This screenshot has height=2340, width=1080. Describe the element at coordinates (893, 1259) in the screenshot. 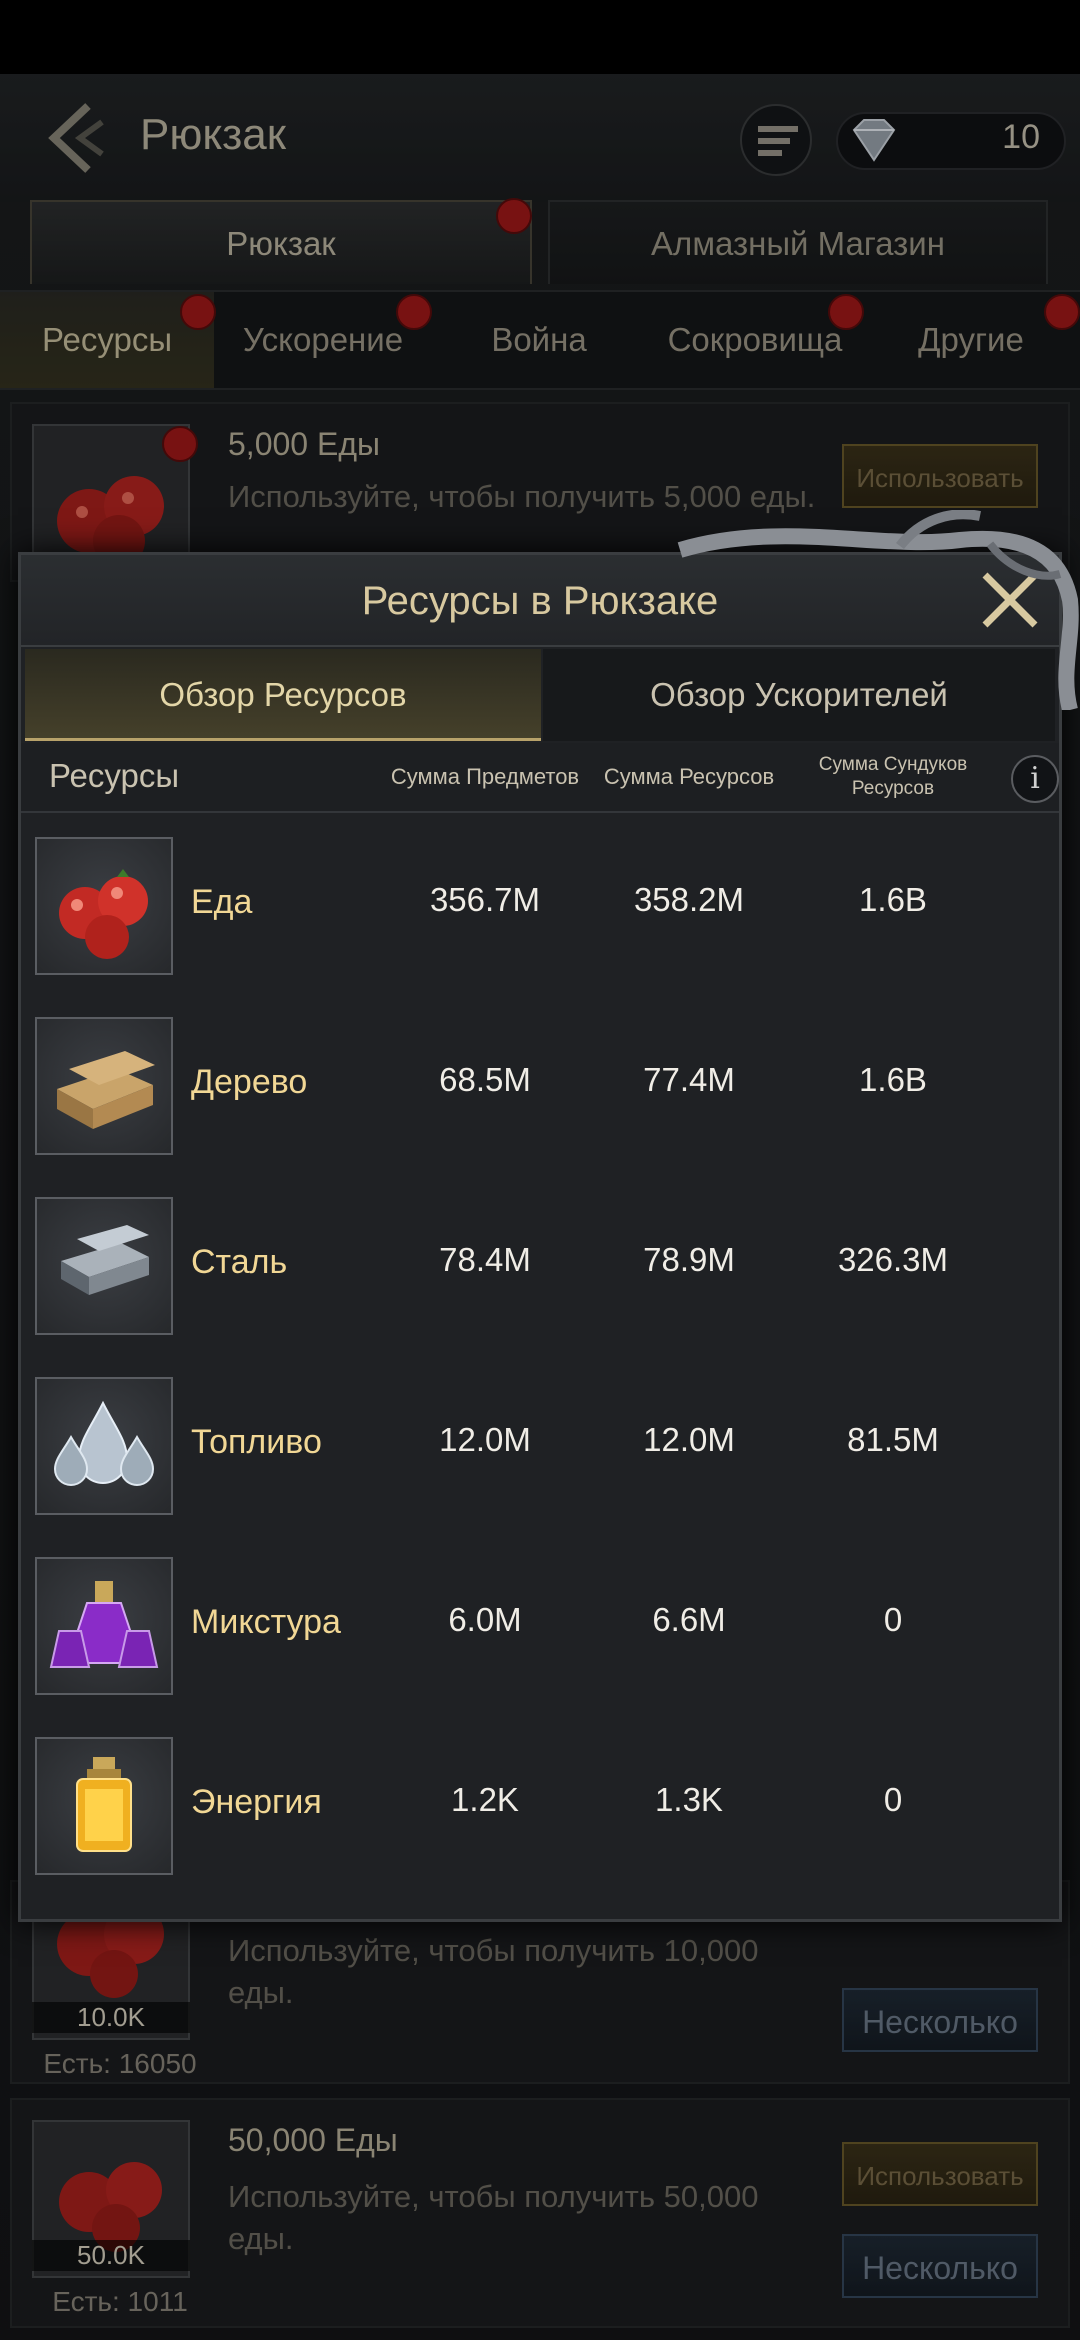

I see `chests-sum-value: 326.3M` at that location.